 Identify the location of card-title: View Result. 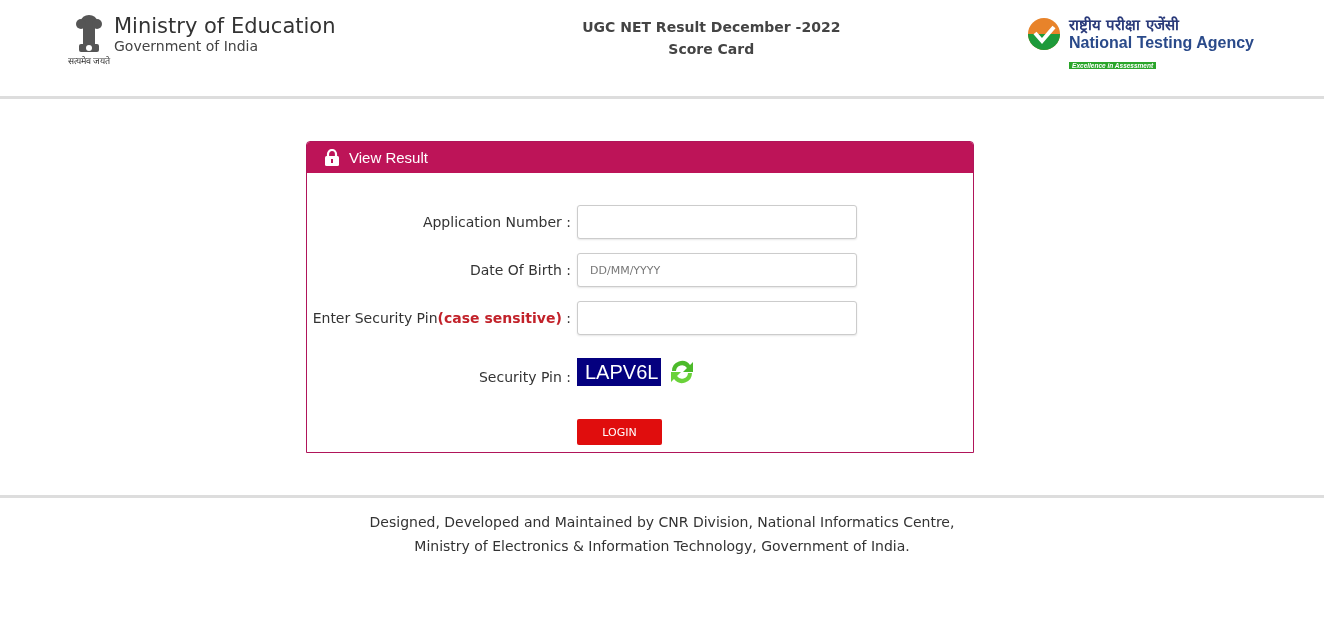
(388, 157).